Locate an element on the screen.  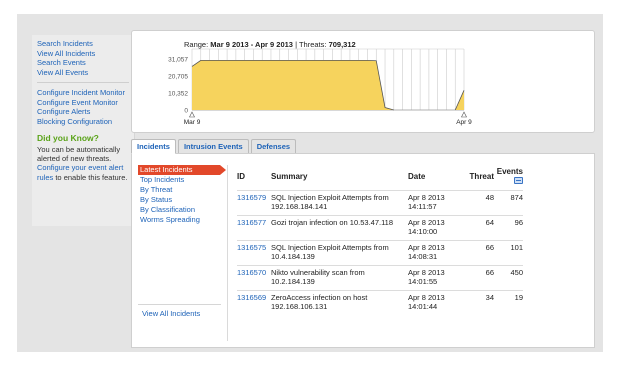
cell-threat: 34 is located at coordinates (477, 303).